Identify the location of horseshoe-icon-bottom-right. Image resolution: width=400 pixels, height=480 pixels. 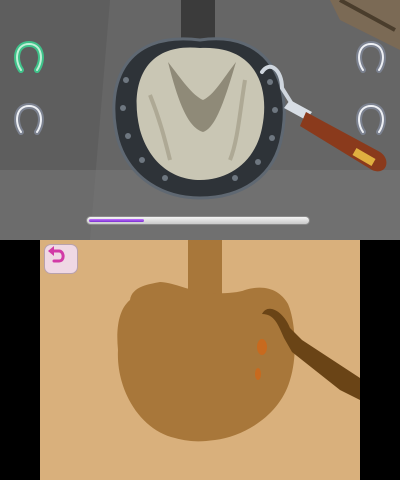
(371, 119).